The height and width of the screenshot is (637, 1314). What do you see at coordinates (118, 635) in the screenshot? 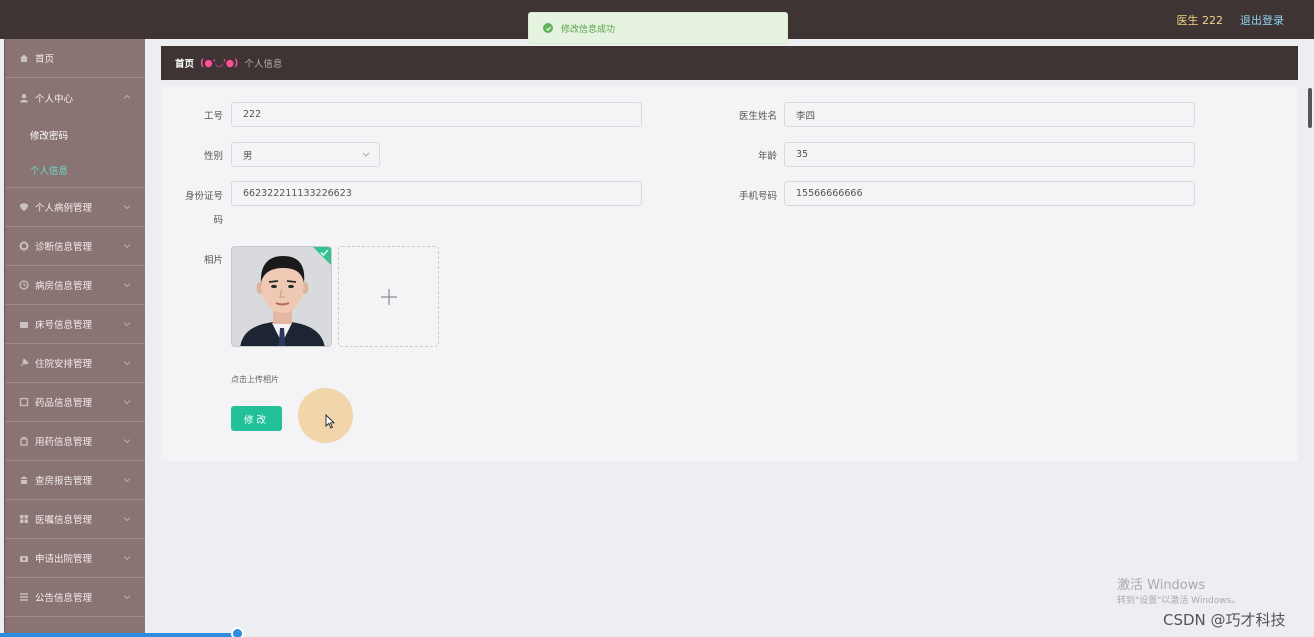
I see `video-progress-fill` at bounding box center [118, 635].